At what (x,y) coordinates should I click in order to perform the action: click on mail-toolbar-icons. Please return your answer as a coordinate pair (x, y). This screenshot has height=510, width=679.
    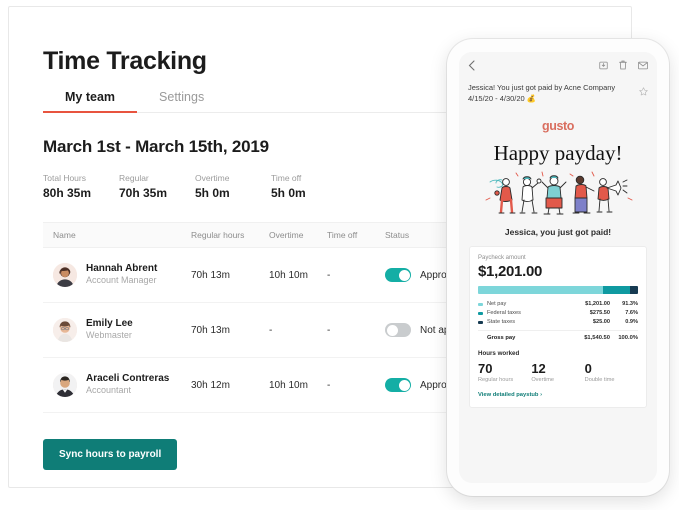
    Looking at the image, I should click on (623, 65).